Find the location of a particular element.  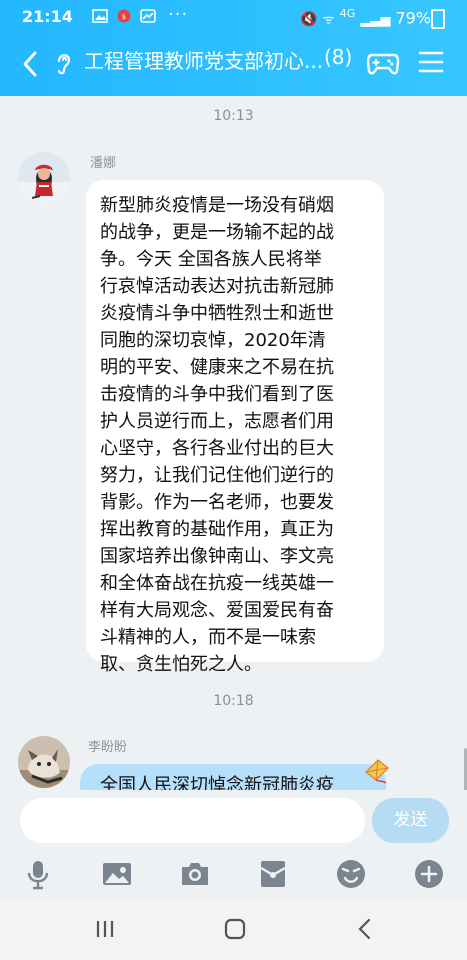

message-timestamp: 10:13 is located at coordinates (233, 116).